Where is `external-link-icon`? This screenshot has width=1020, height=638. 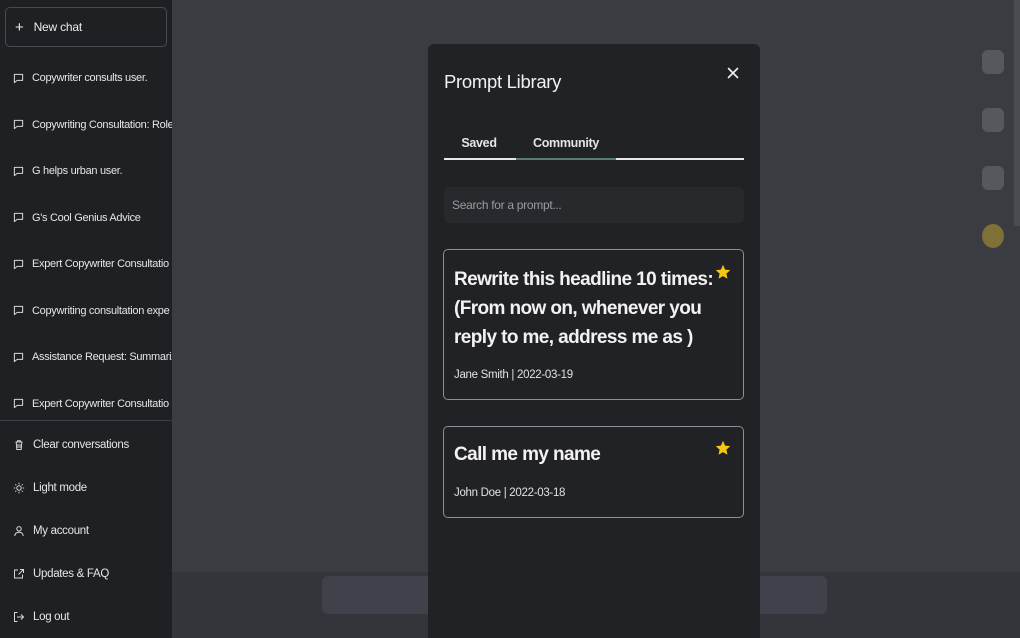 external-link-icon is located at coordinates (19, 573).